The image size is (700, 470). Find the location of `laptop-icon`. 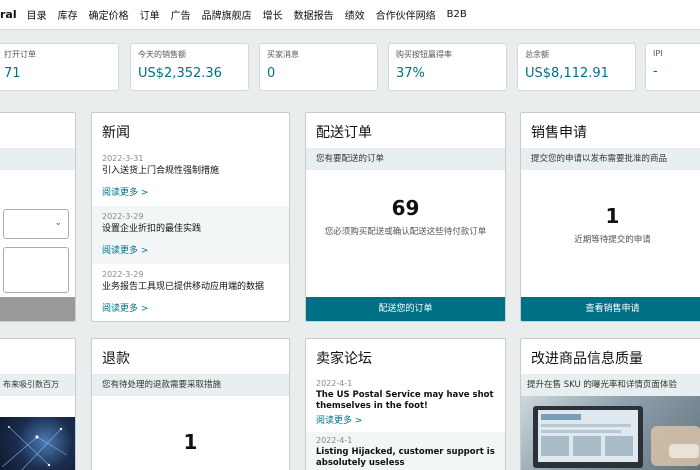

laptop-icon is located at coordinates (616, 437).